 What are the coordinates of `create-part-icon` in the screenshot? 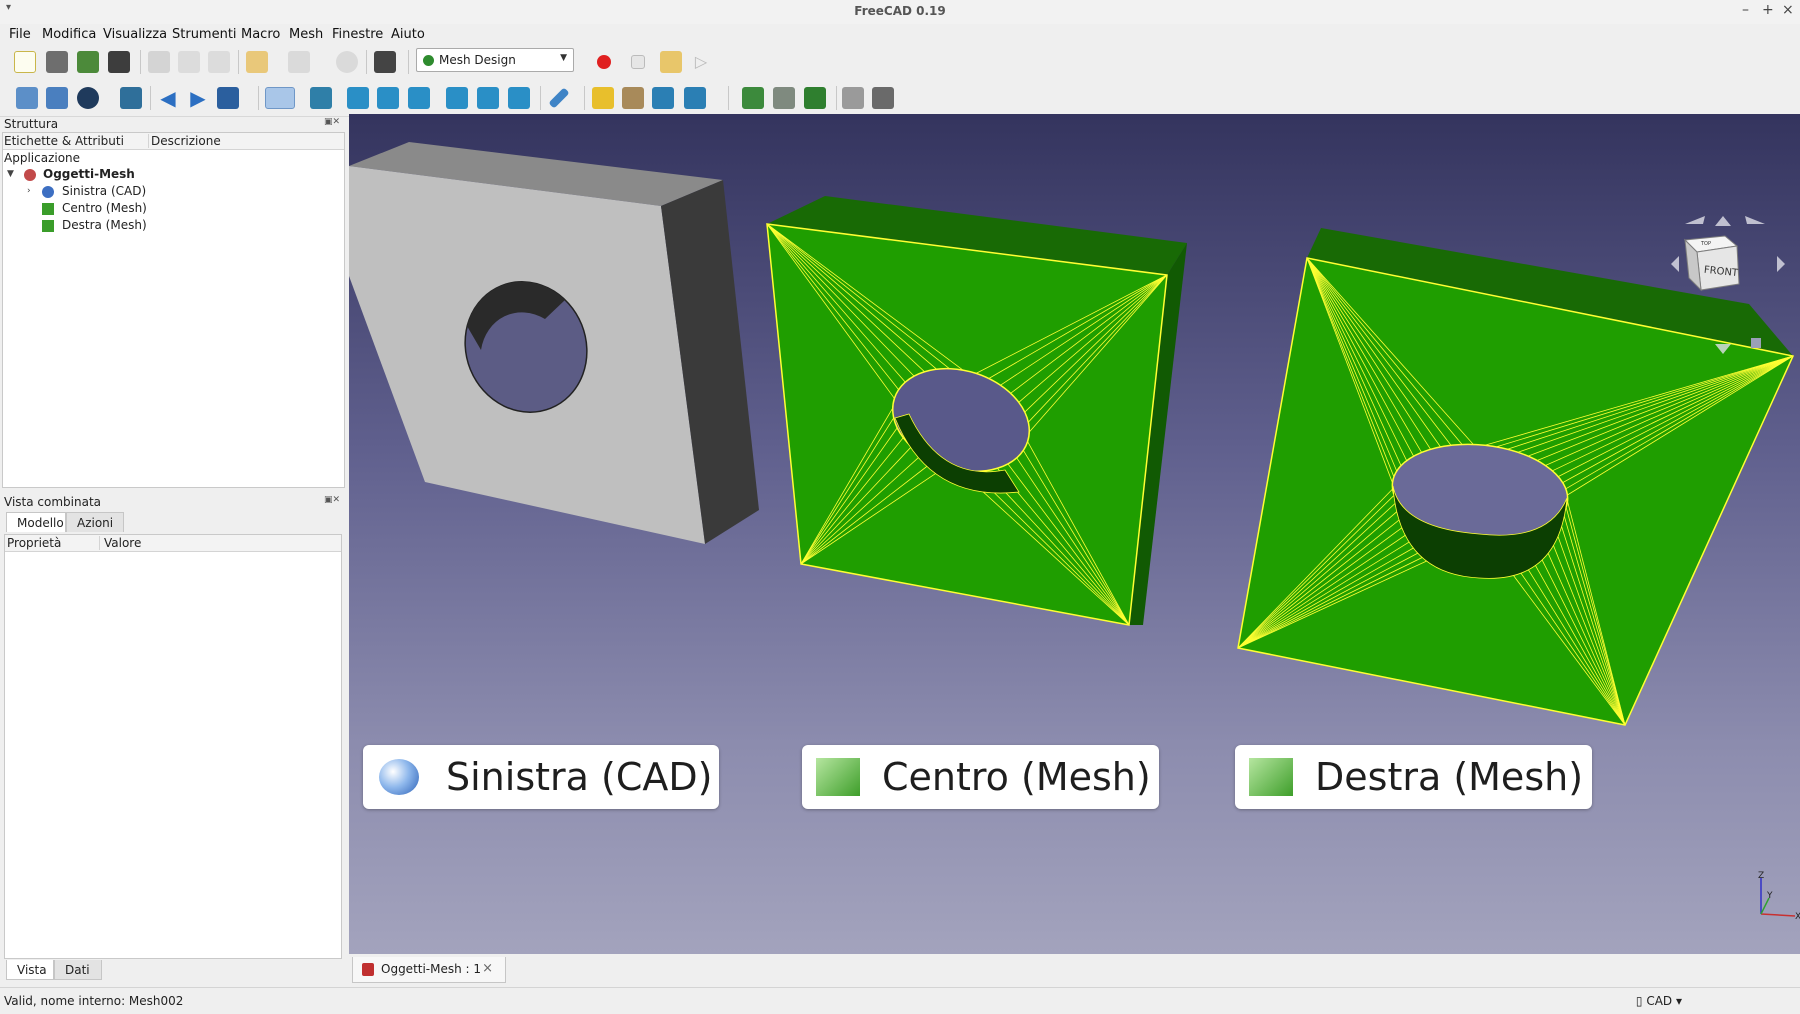 It's located at (603, 98).